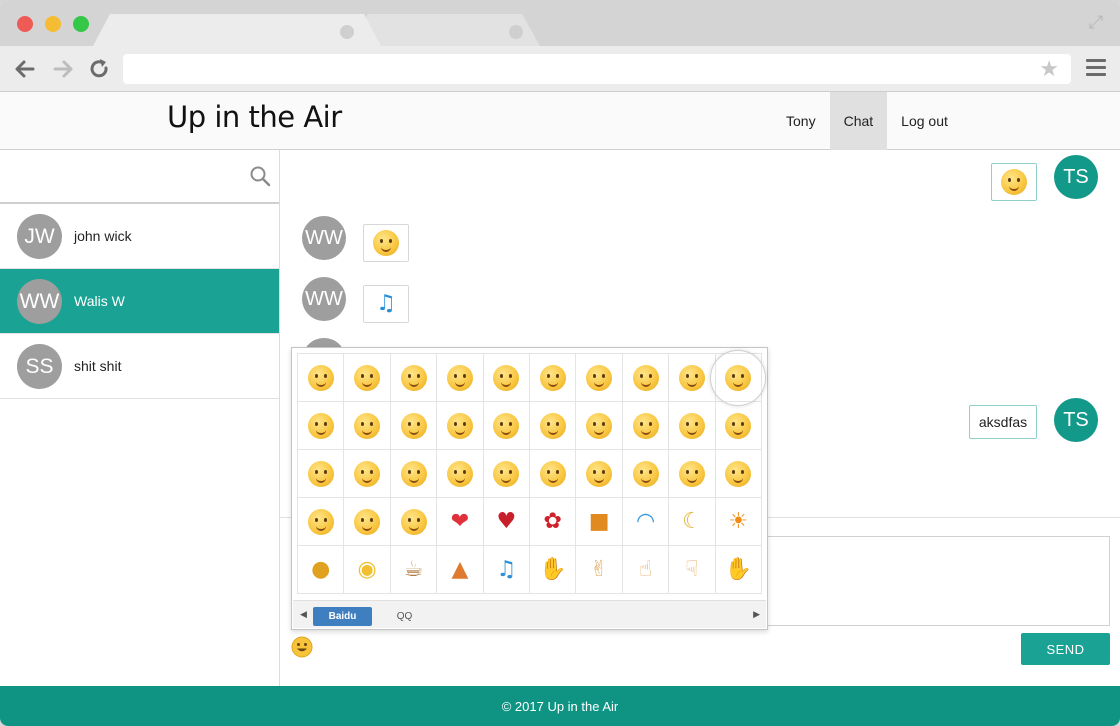 The width and height of the screenshot is (1120, 726). I want to click on contact-item-selected: WW Walis W, so click(139, 301).